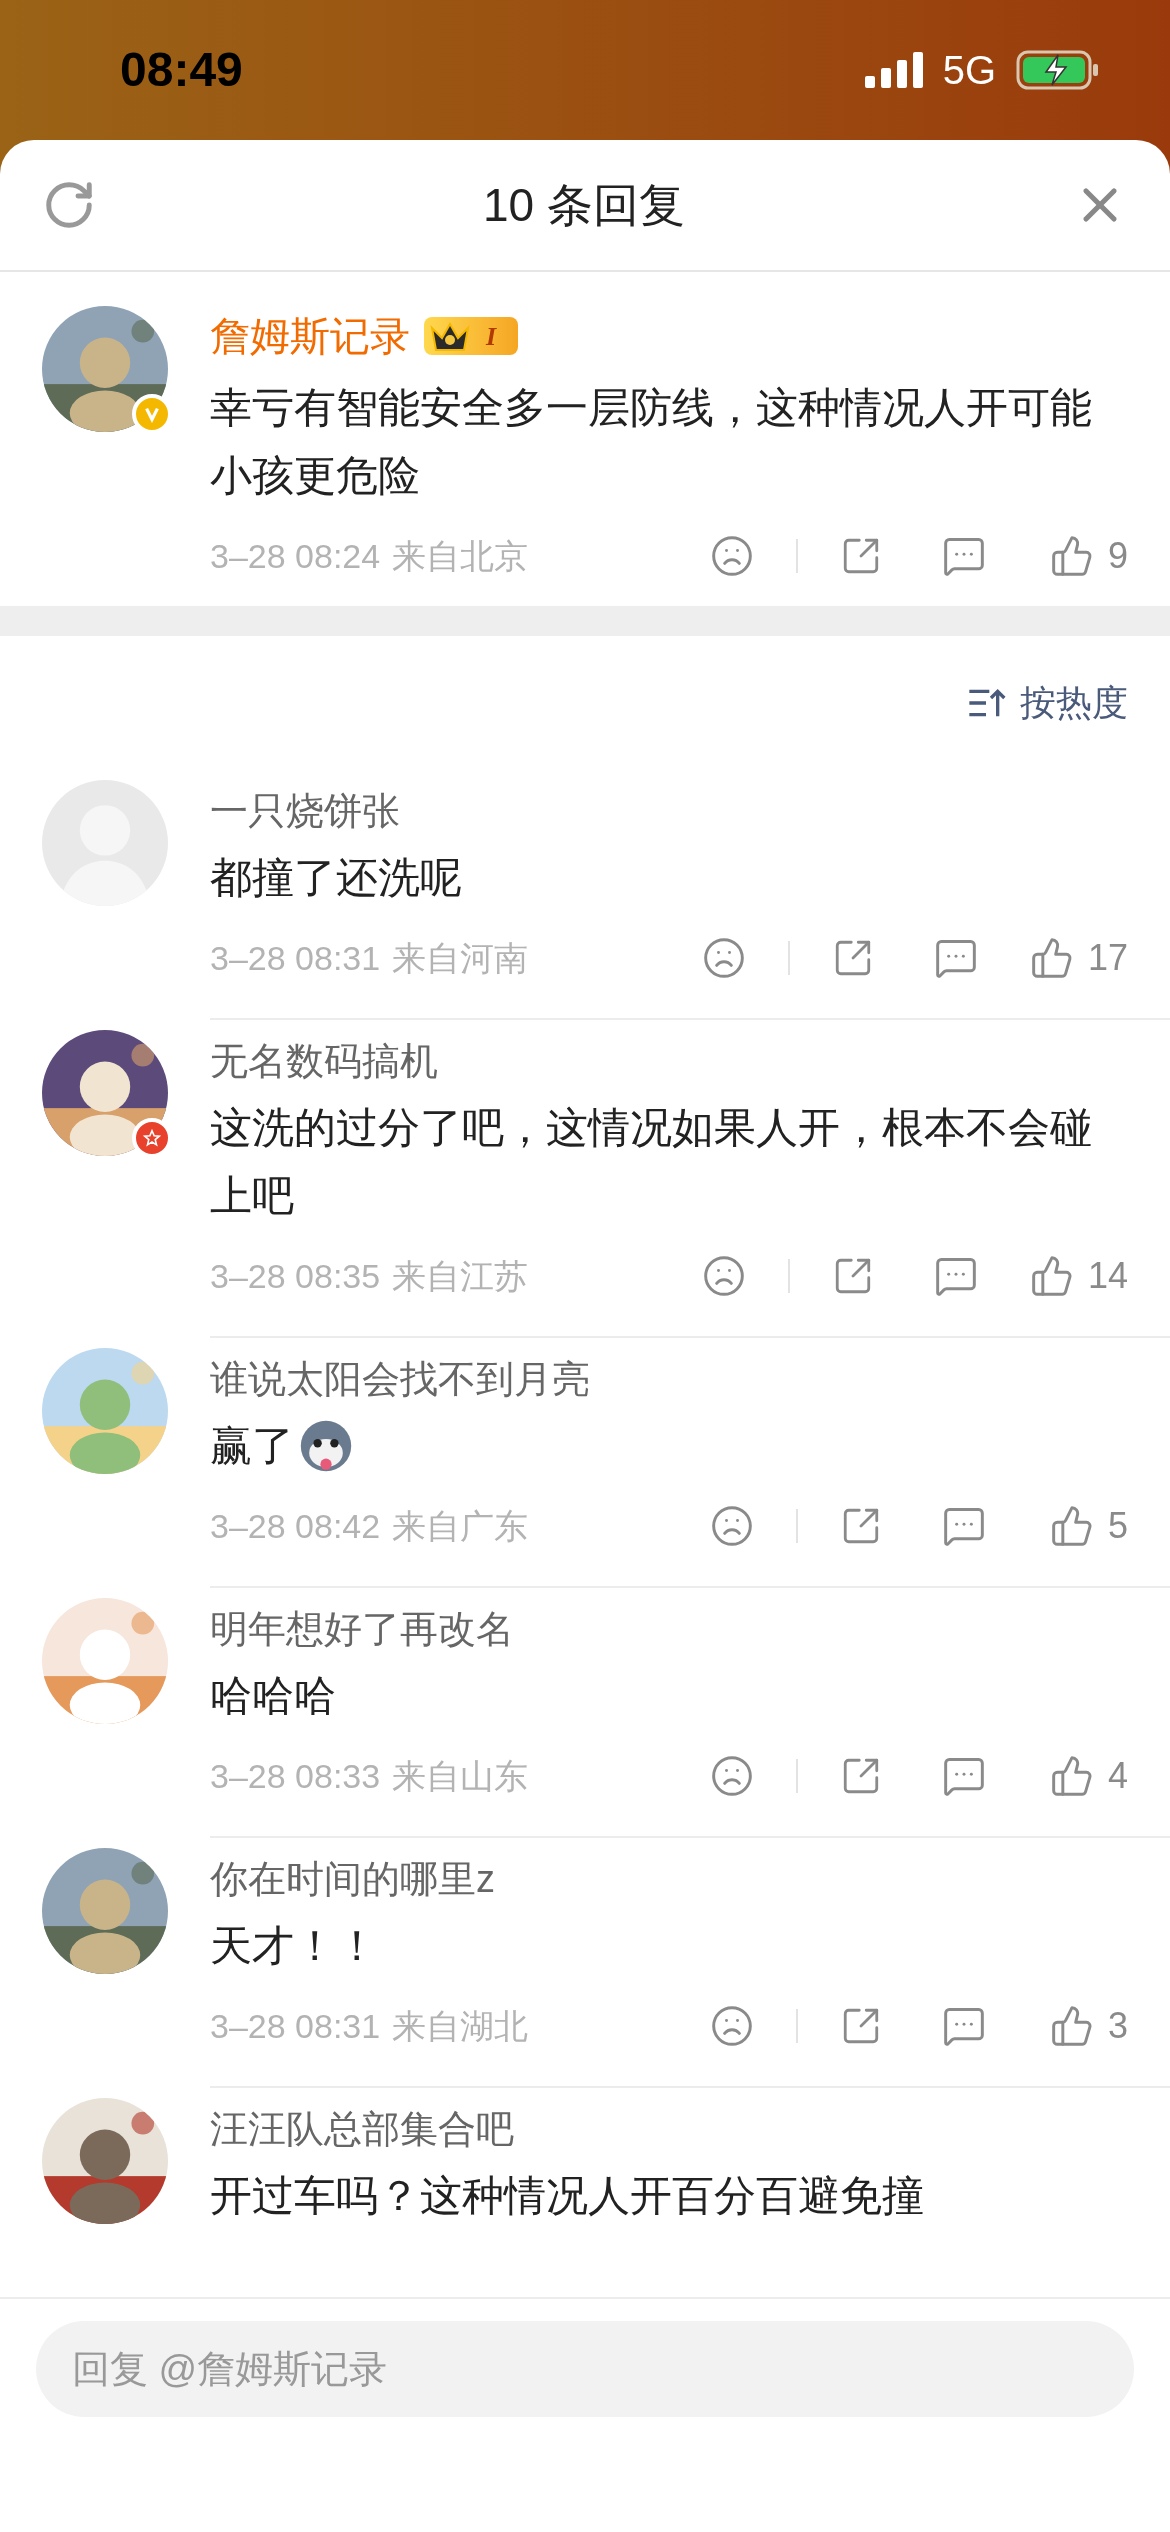  What do you see at coordinates (295, 1776) in the screenshot?
I see `comment-time: 3–28 08:33` at bounding box center [295, 1776].